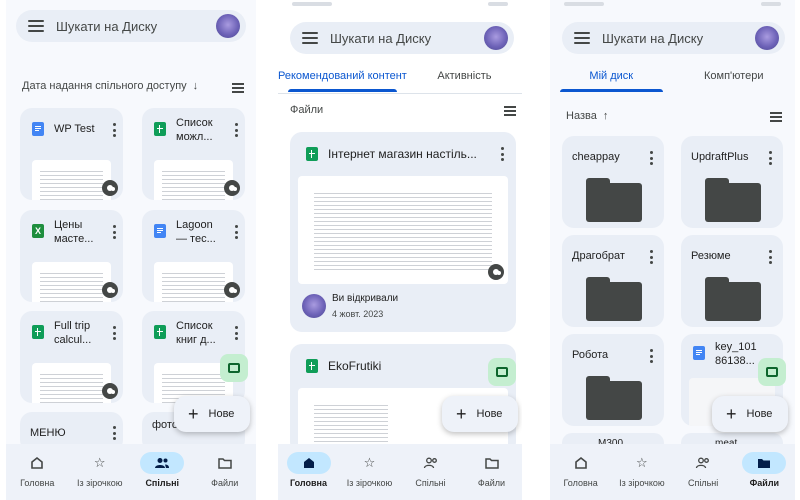  Describe the element at coordinates (720, 157) in the screenshot. I see `folder-title: UpdraftPlus` at that location.